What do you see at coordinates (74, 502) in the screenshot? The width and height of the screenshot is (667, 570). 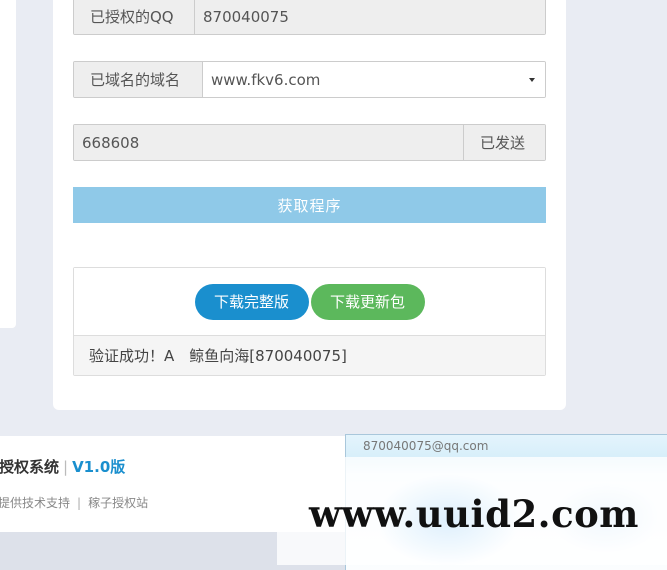 I see `footer-links: 提供技术支持 | 稼子授权站` at bounding box center [74, 502].